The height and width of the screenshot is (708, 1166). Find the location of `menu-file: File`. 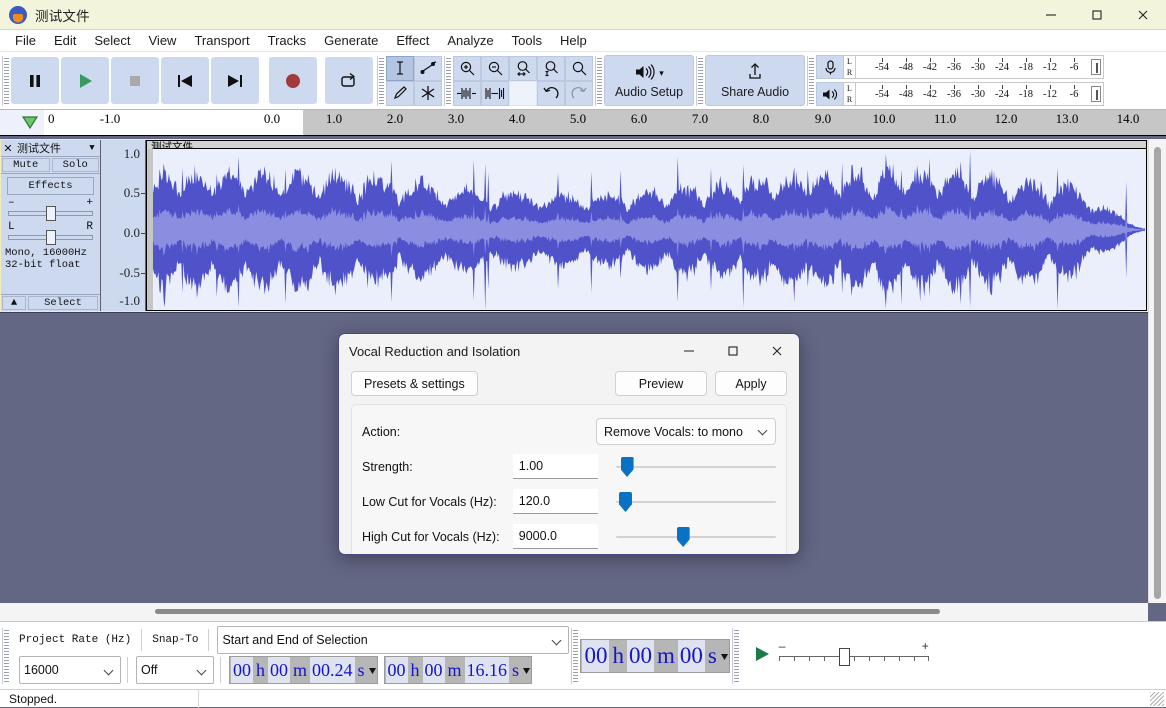

menu-file: File is located at coordinates (25, 40).